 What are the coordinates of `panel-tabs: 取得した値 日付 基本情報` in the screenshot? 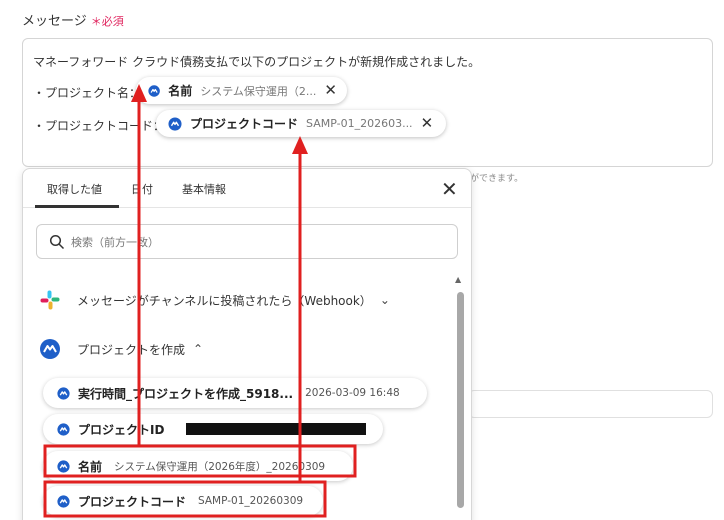 It's located at (247, 188).